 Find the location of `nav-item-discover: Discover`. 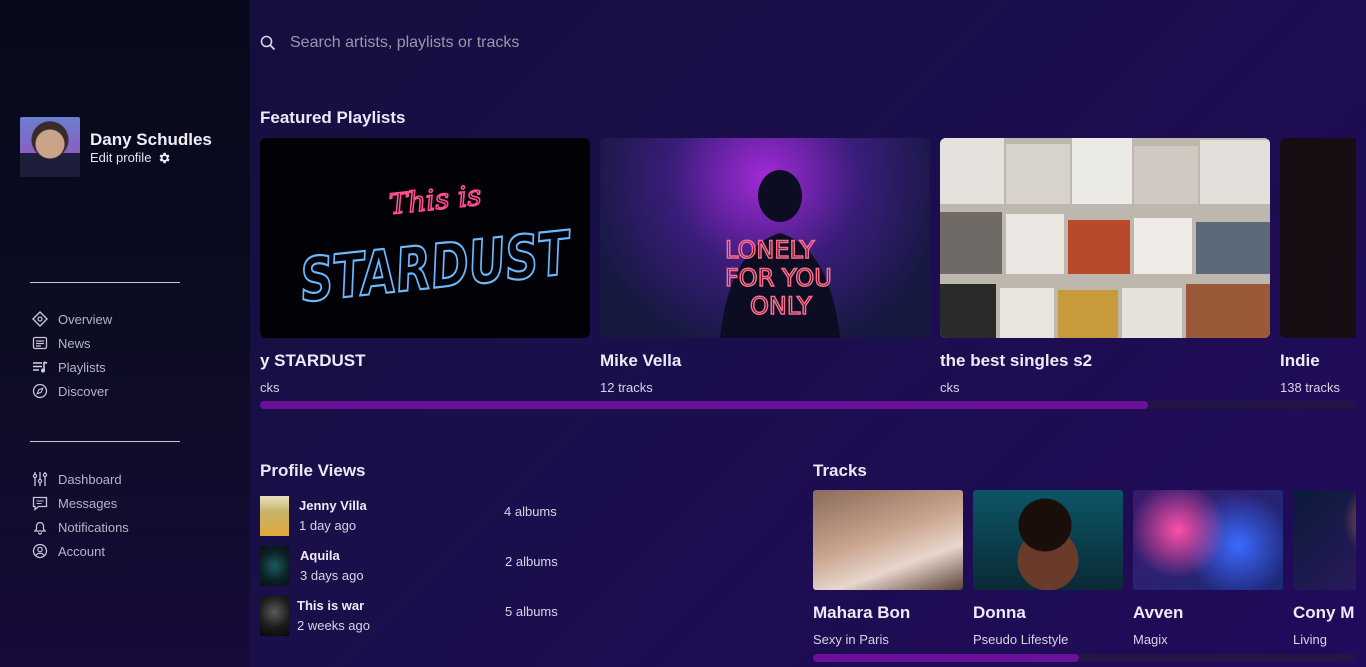

nav-item-discover: Discover is located at coordinates (72, 391).